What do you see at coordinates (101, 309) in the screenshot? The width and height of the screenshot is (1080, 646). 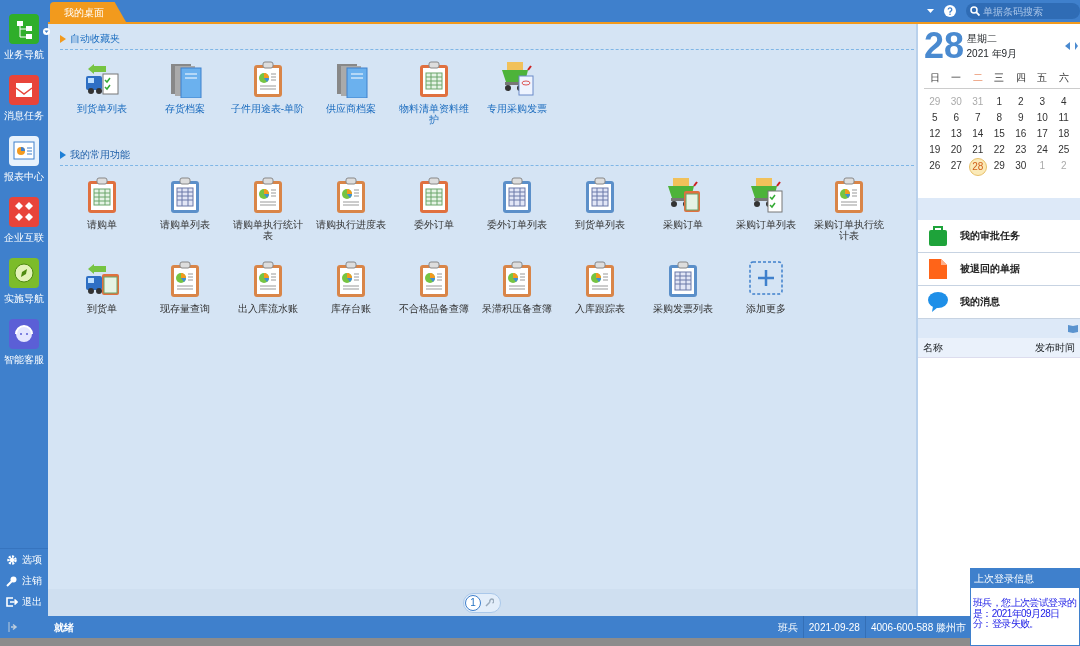 I see `shortcut-label: 到货单` at bounding box center [101, 309].